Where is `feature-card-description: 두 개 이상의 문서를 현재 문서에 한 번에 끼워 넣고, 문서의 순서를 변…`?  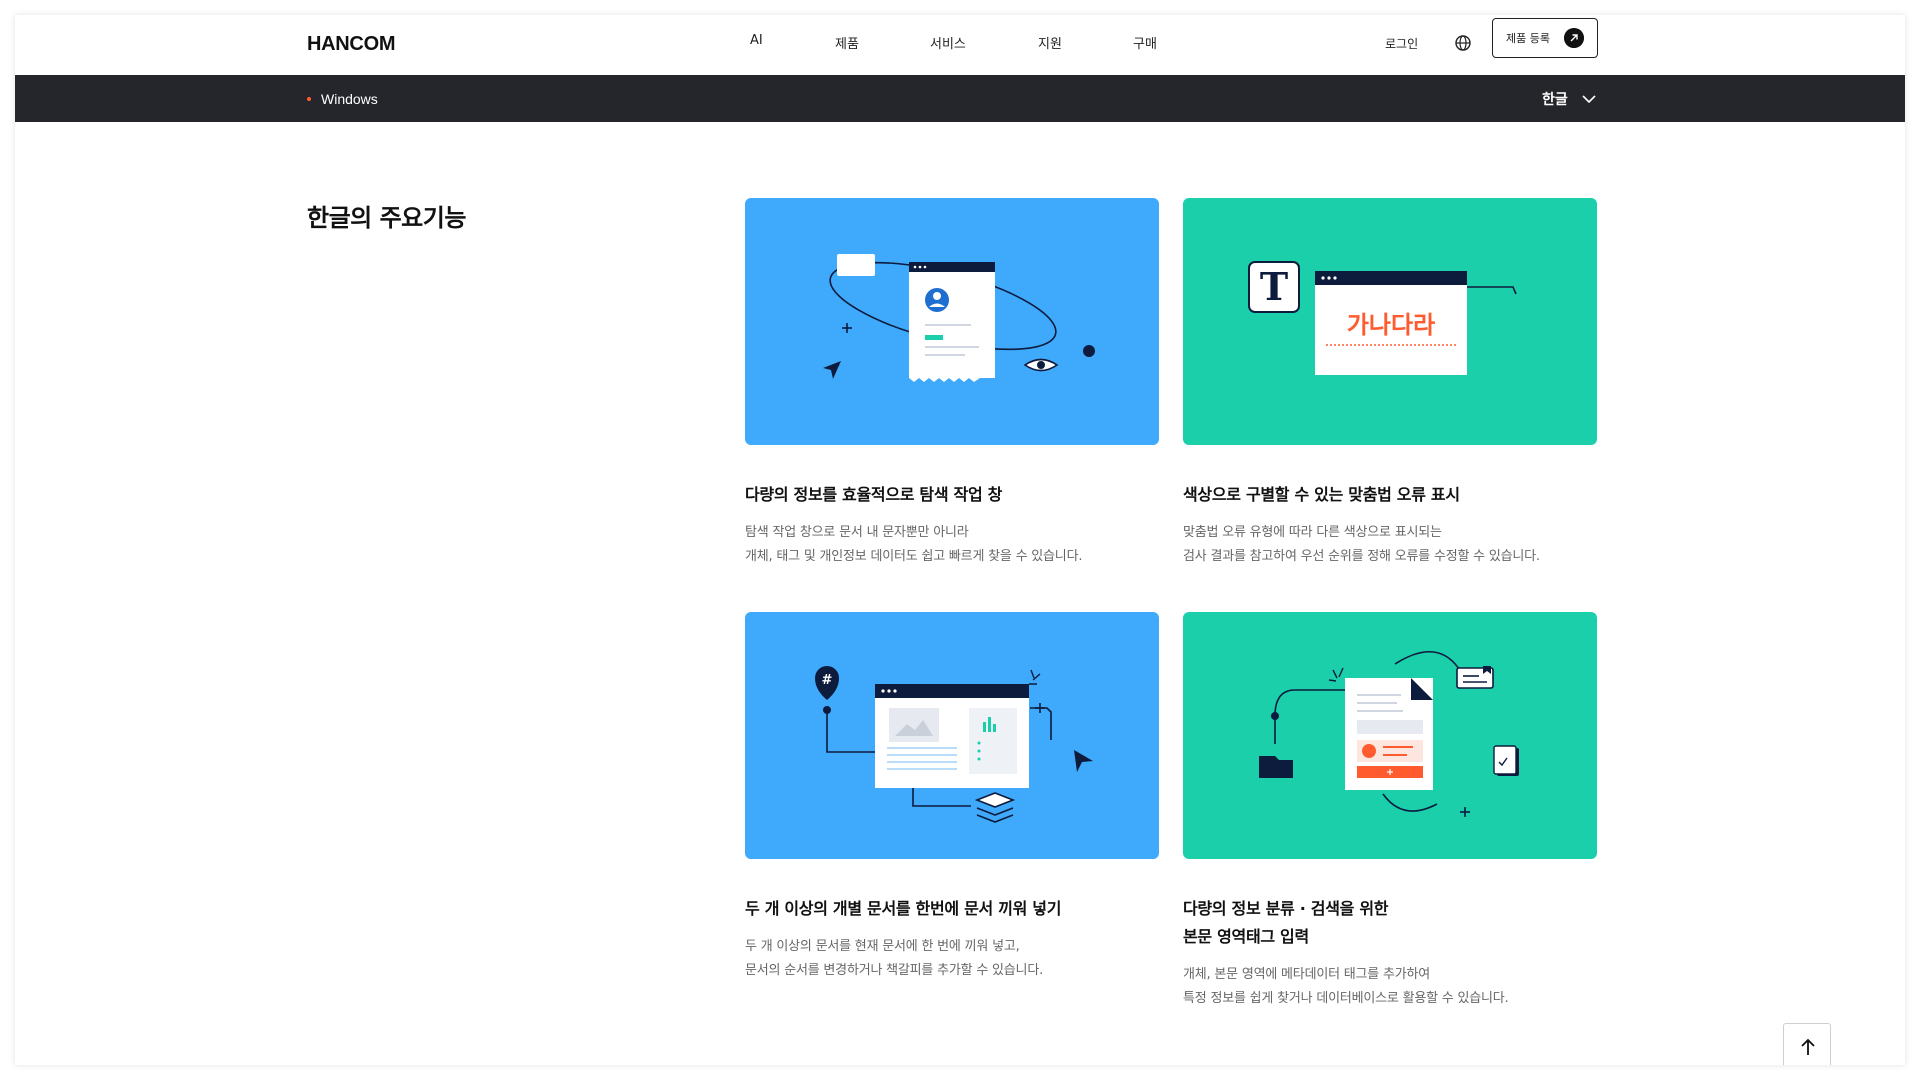
feature-card-description: 두 개 이상의 문서를 현재 문서에 한 번에 끼워 넣고, 문서의 순서를 변… is located at coordinates (952, 959).